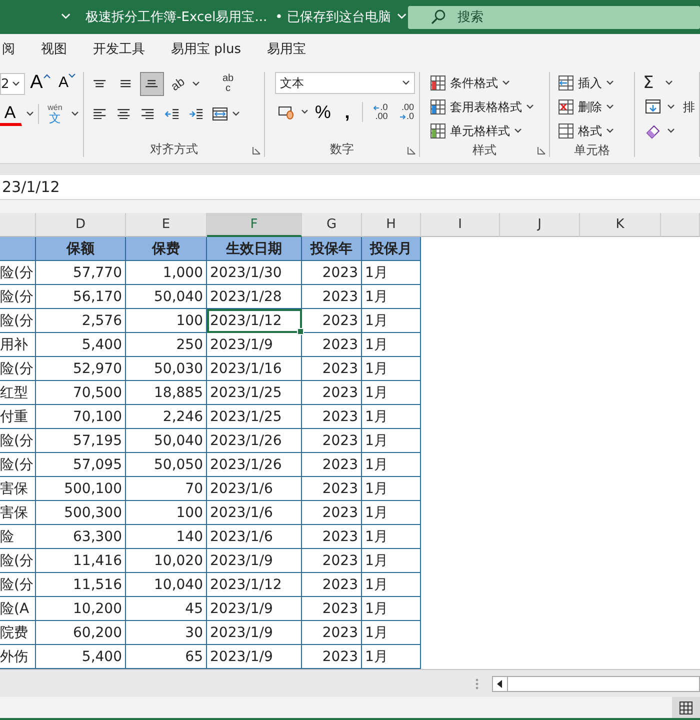  Describe the element at coordinates (404, 112) in the screenshot. I see `decrease-decimal-button: .00 .0` at that location.